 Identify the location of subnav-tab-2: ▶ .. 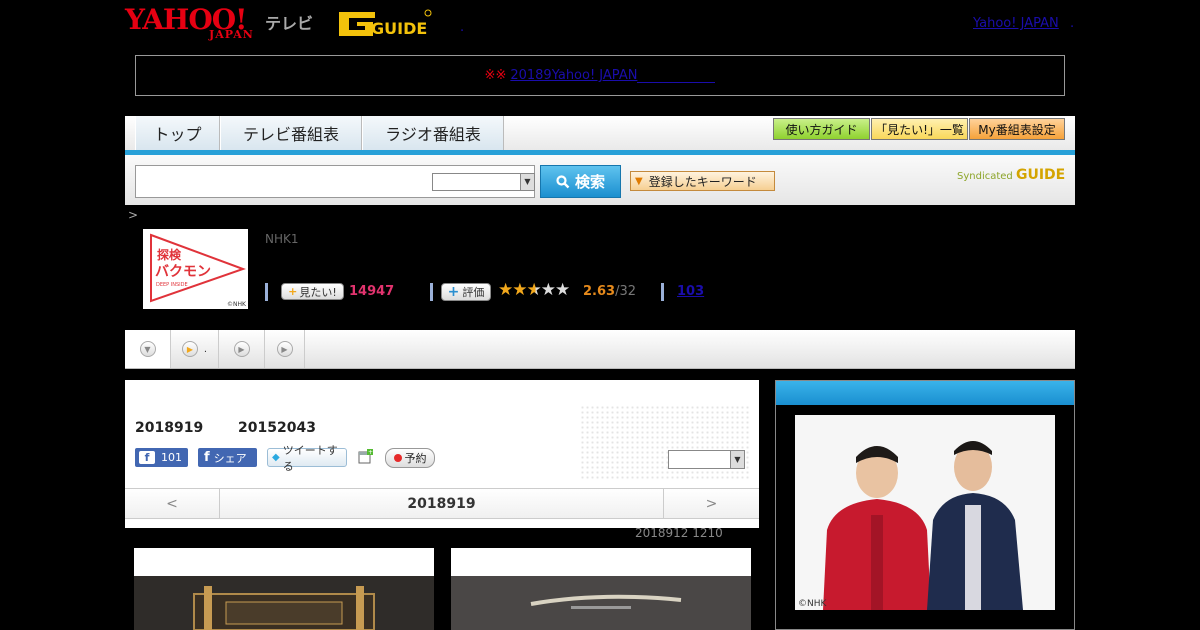
(195, 349).